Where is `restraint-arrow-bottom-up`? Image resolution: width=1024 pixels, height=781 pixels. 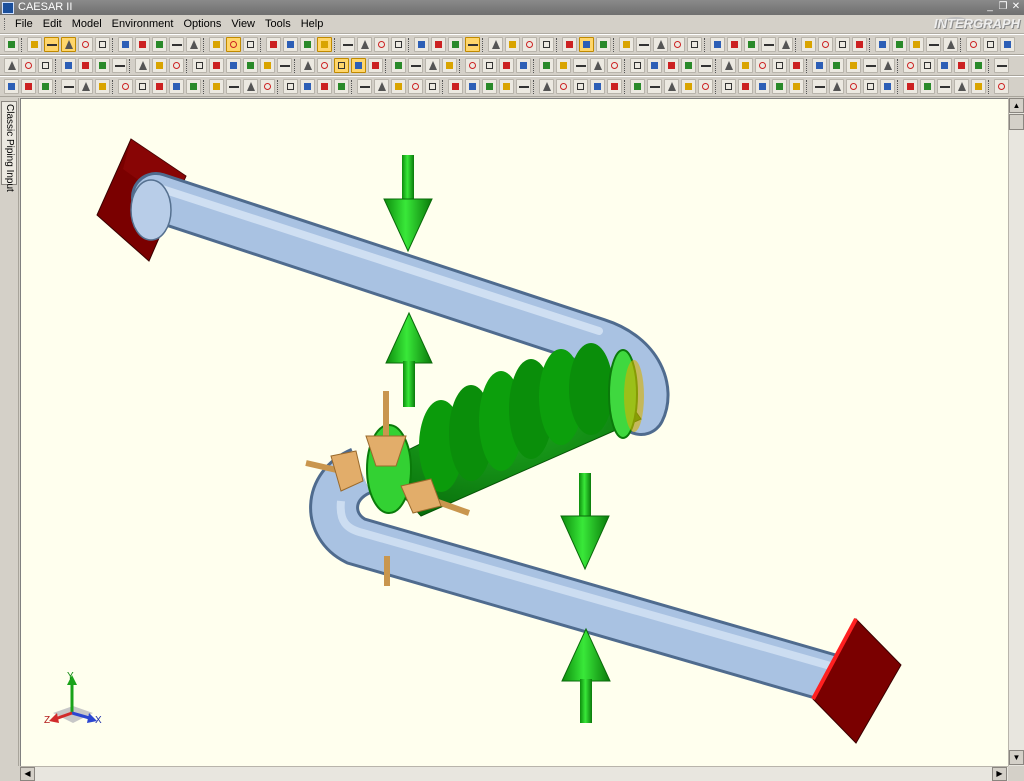 restraint-arrow-bottom-up is located at coordinates (586, 675).